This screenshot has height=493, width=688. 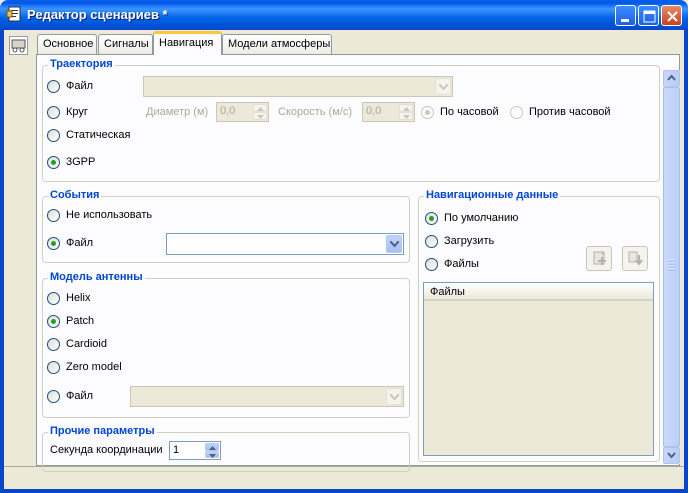 I want to click on navdata-default-label: По умолчанию, so click(x=481, y=218).